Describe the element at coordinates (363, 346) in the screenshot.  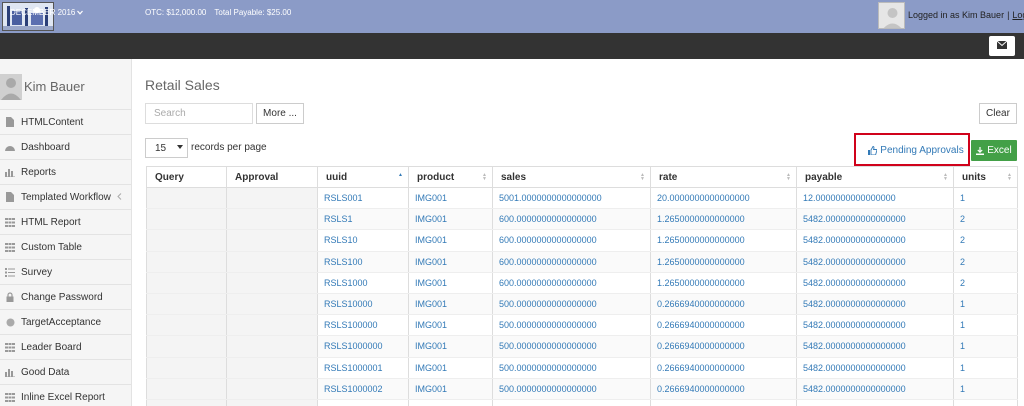
I see `cell-uuid: RSLS1000000` at that location.